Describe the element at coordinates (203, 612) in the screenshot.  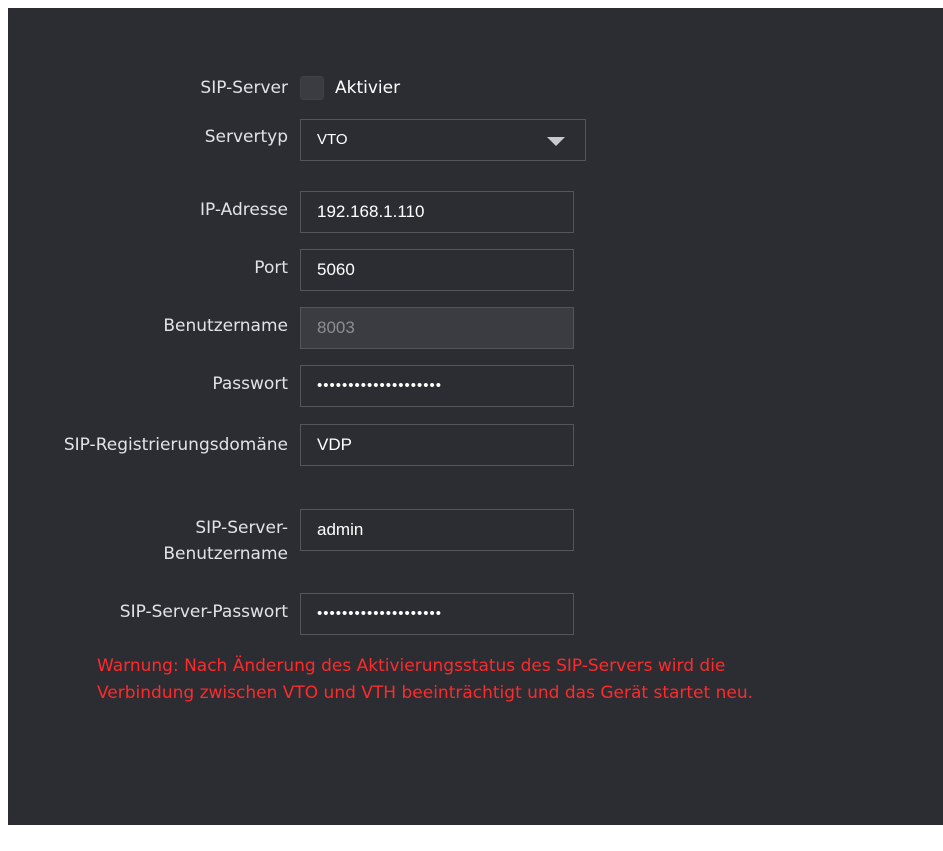
I see `server-password-label: SIP-Server-Passwort` at that location.